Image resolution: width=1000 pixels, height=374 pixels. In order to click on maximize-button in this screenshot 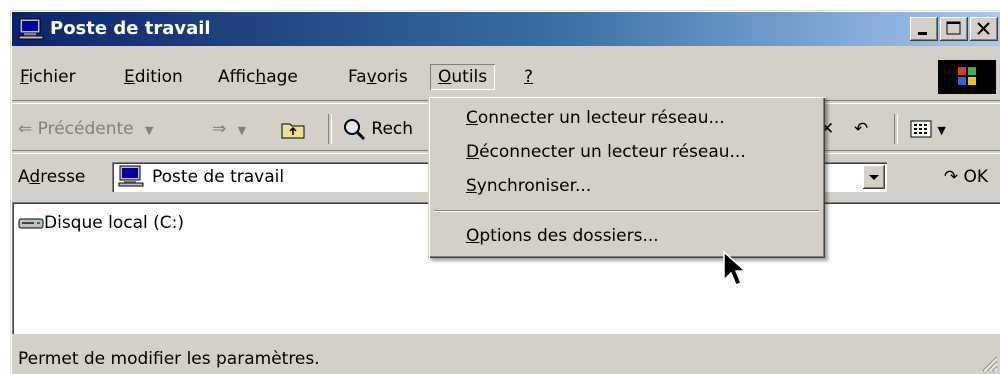, I will do `click(954, 29)`.